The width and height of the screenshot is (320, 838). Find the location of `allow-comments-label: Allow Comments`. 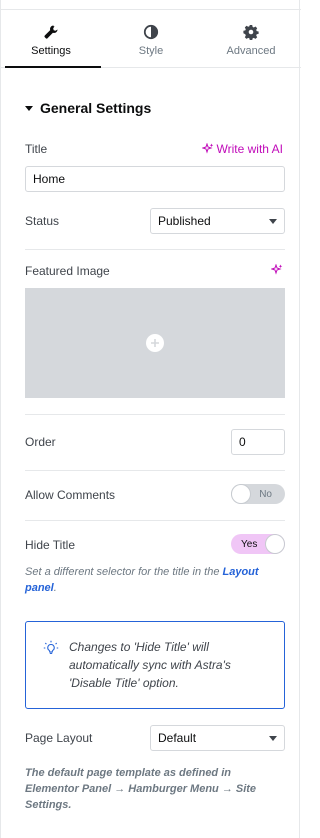

allow-comments-label: Allow Comments is located at coordinates (70, 495).